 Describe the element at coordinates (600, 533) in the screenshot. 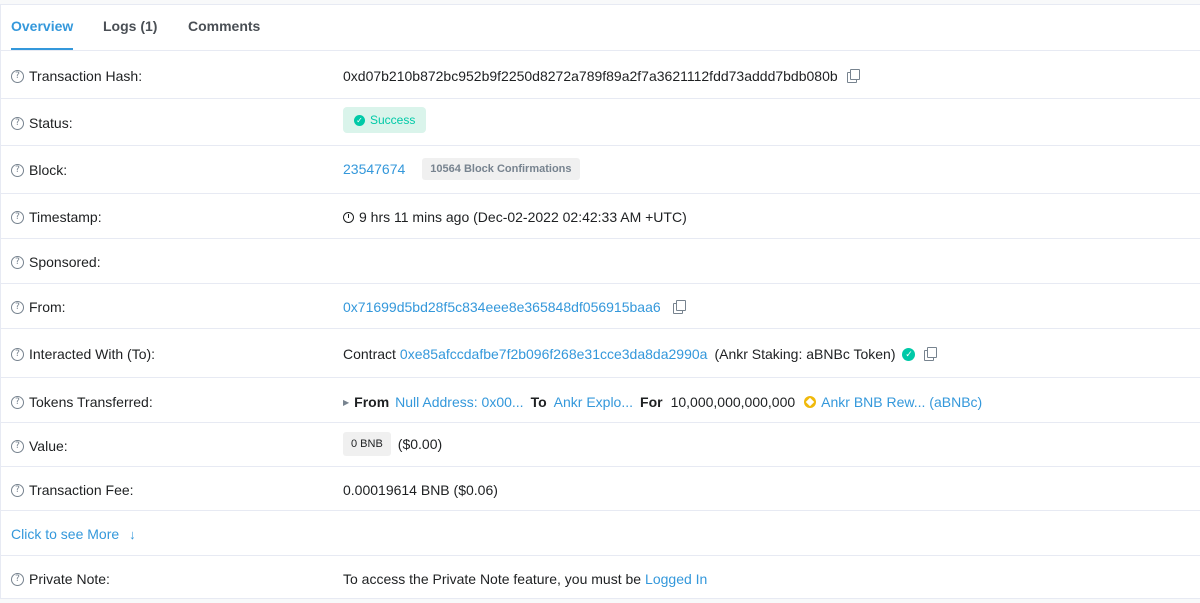

I see `row-see-more: Click to see More ↓` at that location.